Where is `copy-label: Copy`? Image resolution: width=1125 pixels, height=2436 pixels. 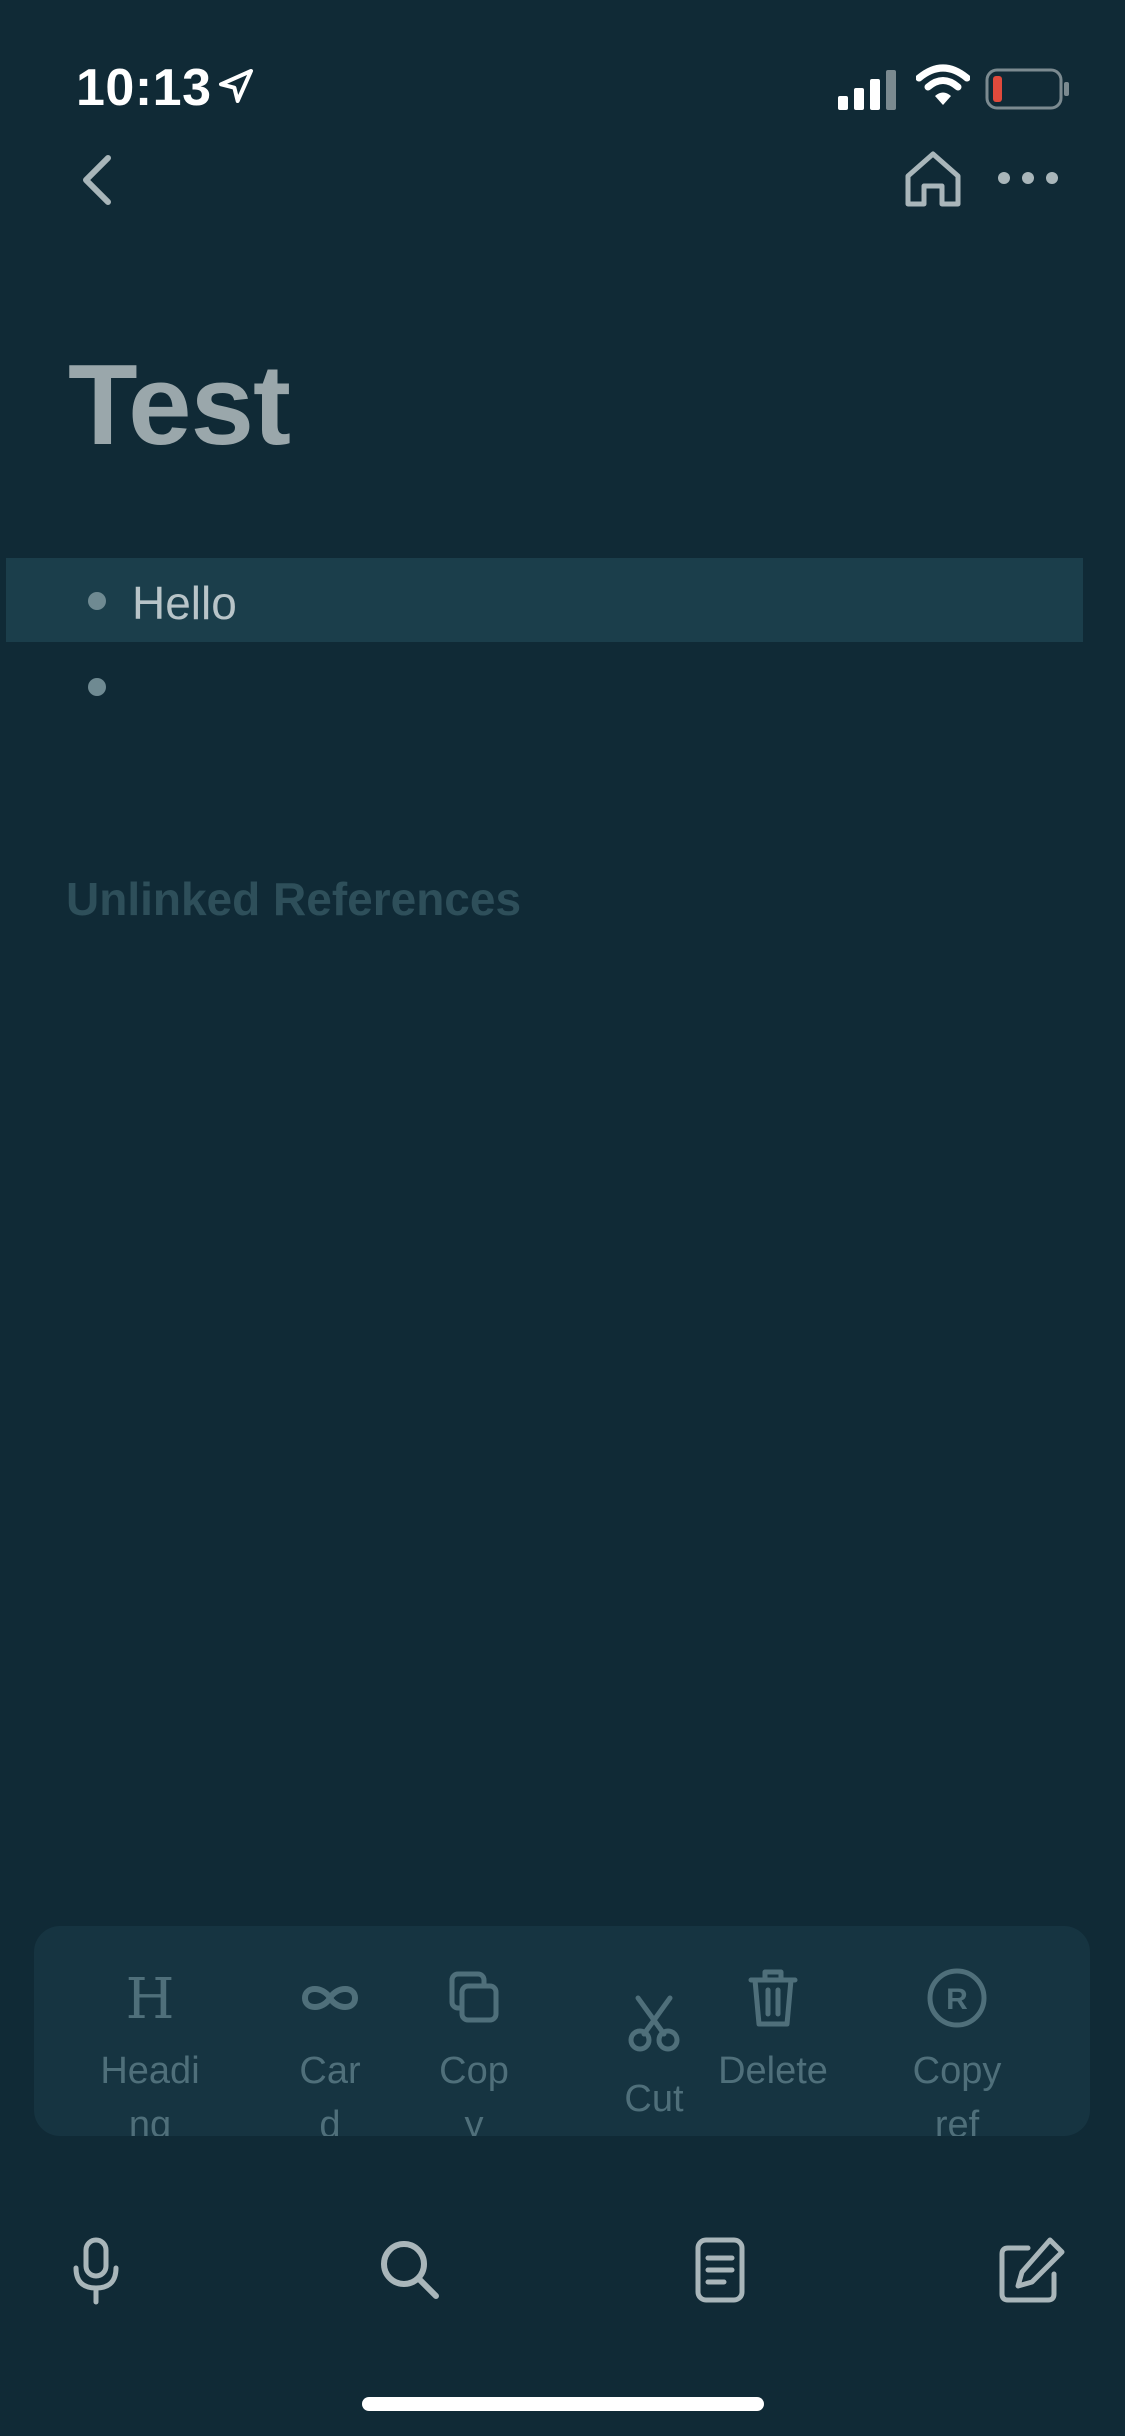 copy-label: Copy is located at coordinates (474, 2093).